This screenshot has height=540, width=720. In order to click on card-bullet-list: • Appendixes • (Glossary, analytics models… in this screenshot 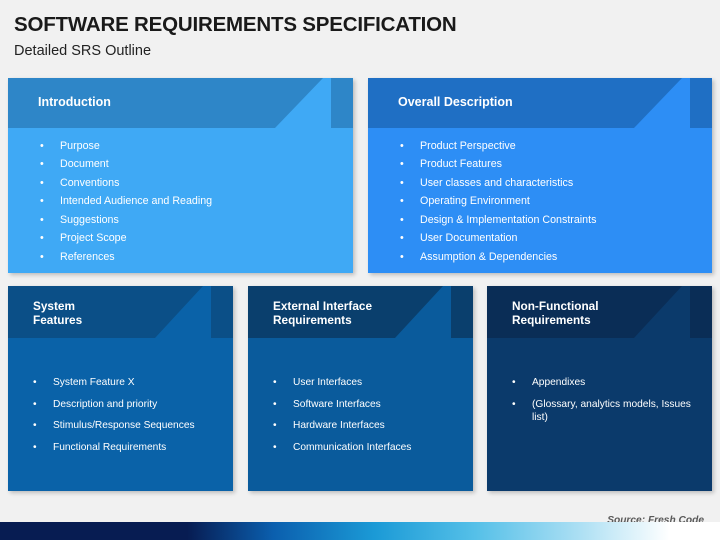, I will do `click(599, 404)`.